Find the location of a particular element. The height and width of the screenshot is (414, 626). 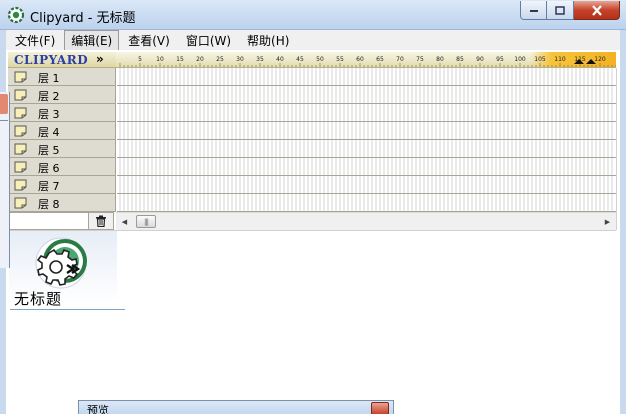

ruler-tick-label: 30 is located at coordinates (240, 59).